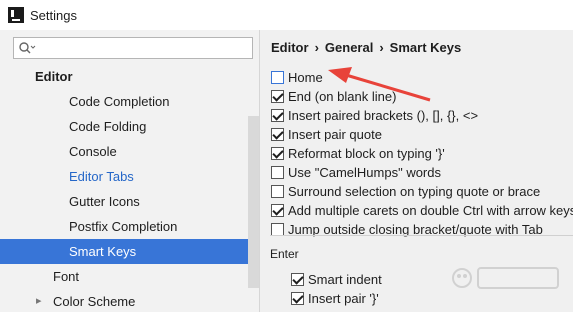 The height and width of the screenshot is (312, 573). I want to click on tree-item-gutter-icons: Gutter Icons, so click(124, 201).